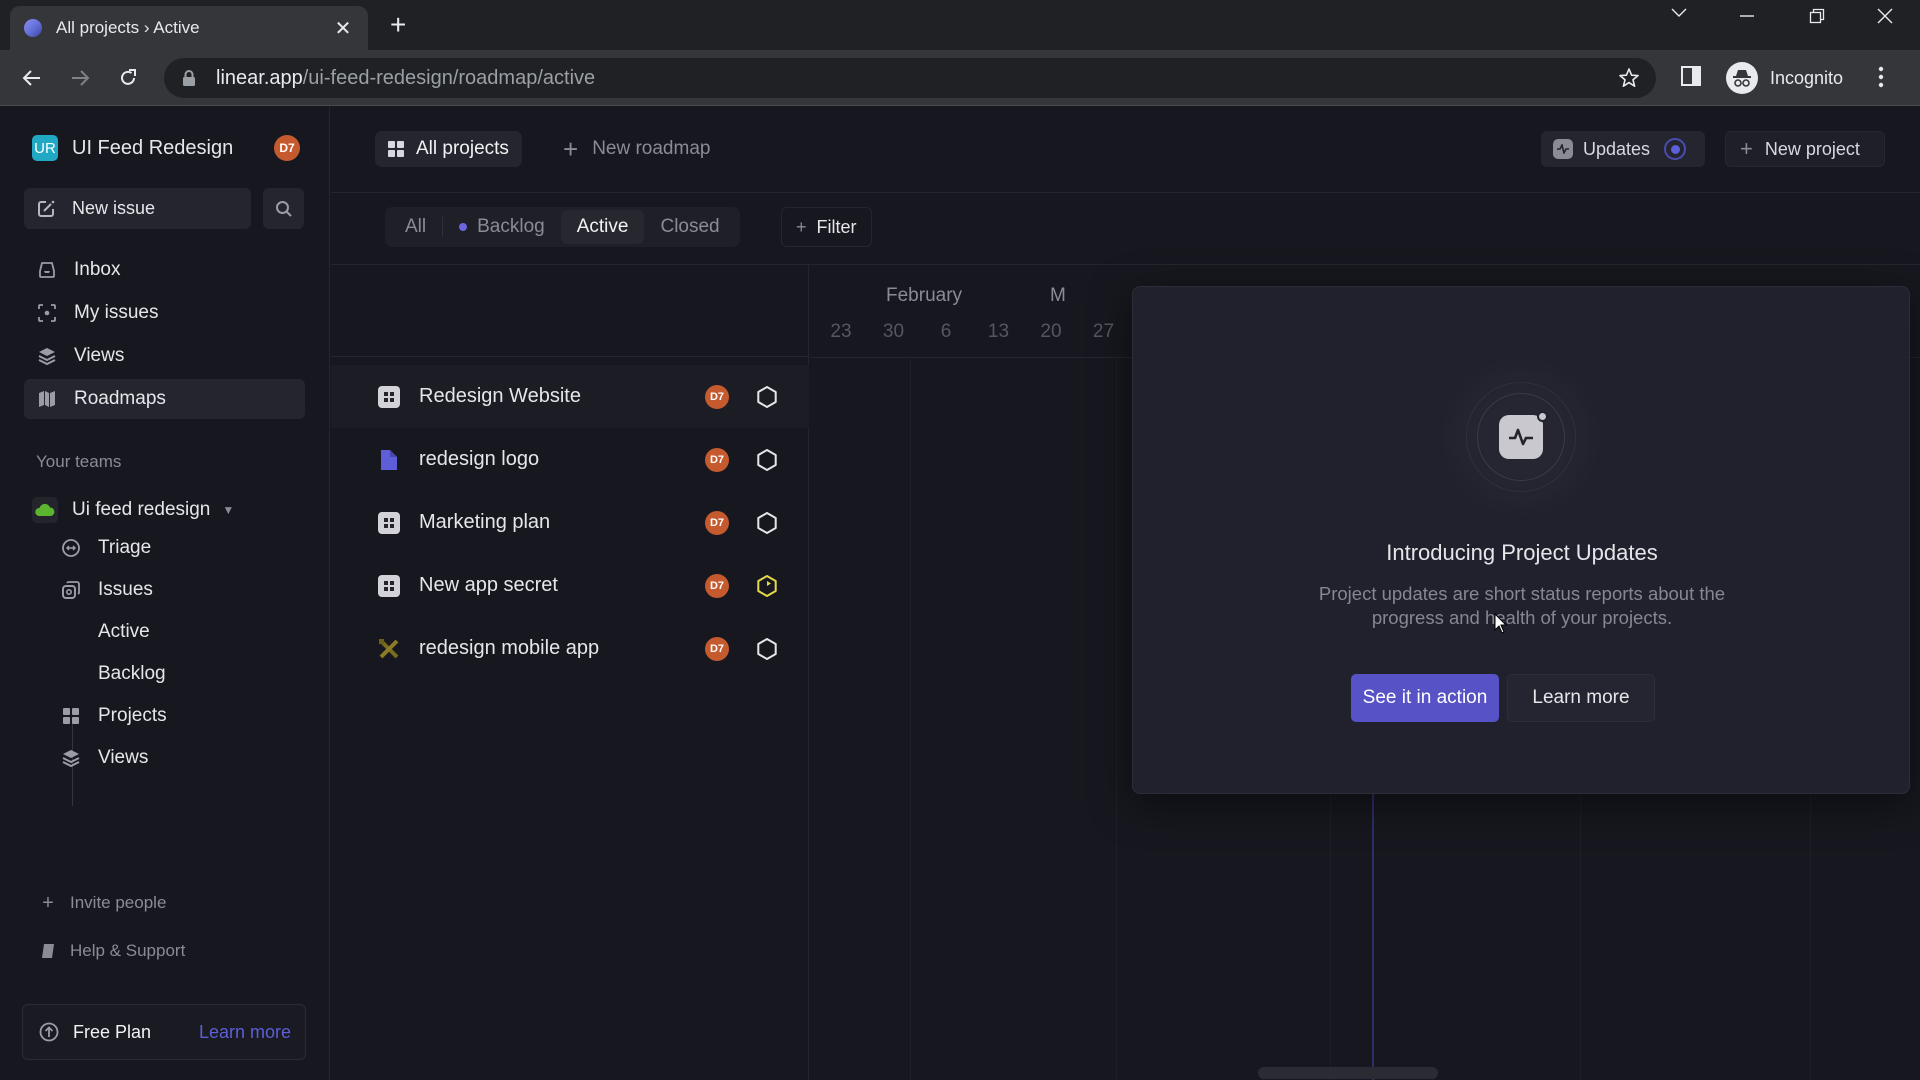 This screenshot has height=1080, width=1920. What do you see at coordinates (133, 510) in the screenshot?
I see `team-ui-feed-redesign: Ui feed redesign ▼` at bounding box center [133, 510].